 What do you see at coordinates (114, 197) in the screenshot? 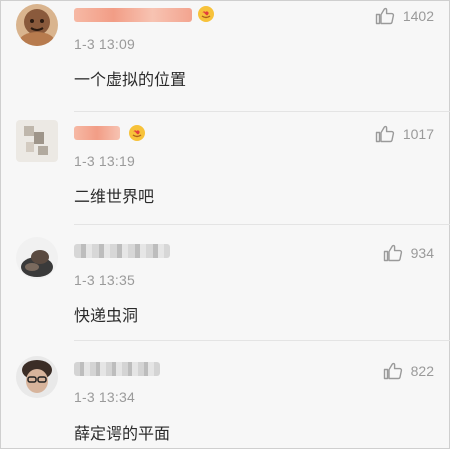
I see `comment-text: 二维世界吧` at bounding box center [114, 197].